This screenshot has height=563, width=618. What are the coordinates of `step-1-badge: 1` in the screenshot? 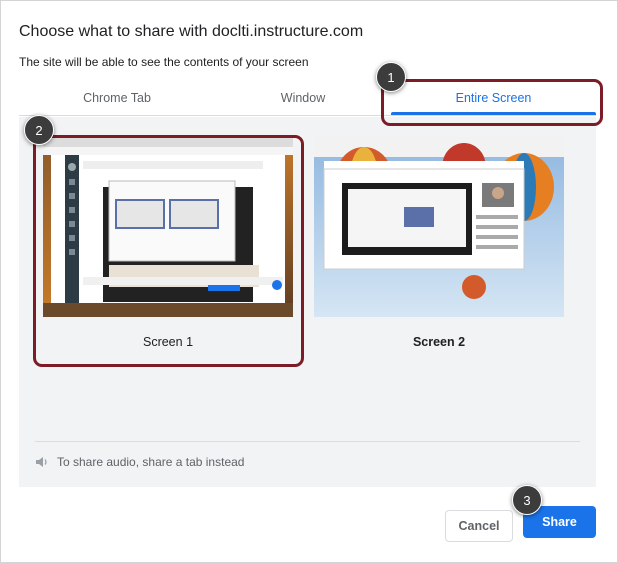 It's located at (391, 77).